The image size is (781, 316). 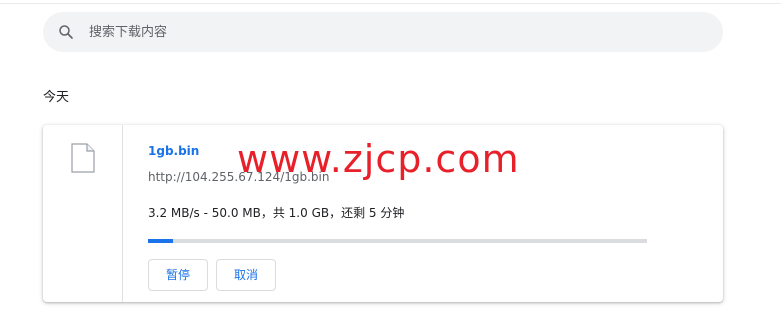 What do you see at coordinates (389, 32) in the screenshot?
I see `search-input` at bounding box center [389, 32].